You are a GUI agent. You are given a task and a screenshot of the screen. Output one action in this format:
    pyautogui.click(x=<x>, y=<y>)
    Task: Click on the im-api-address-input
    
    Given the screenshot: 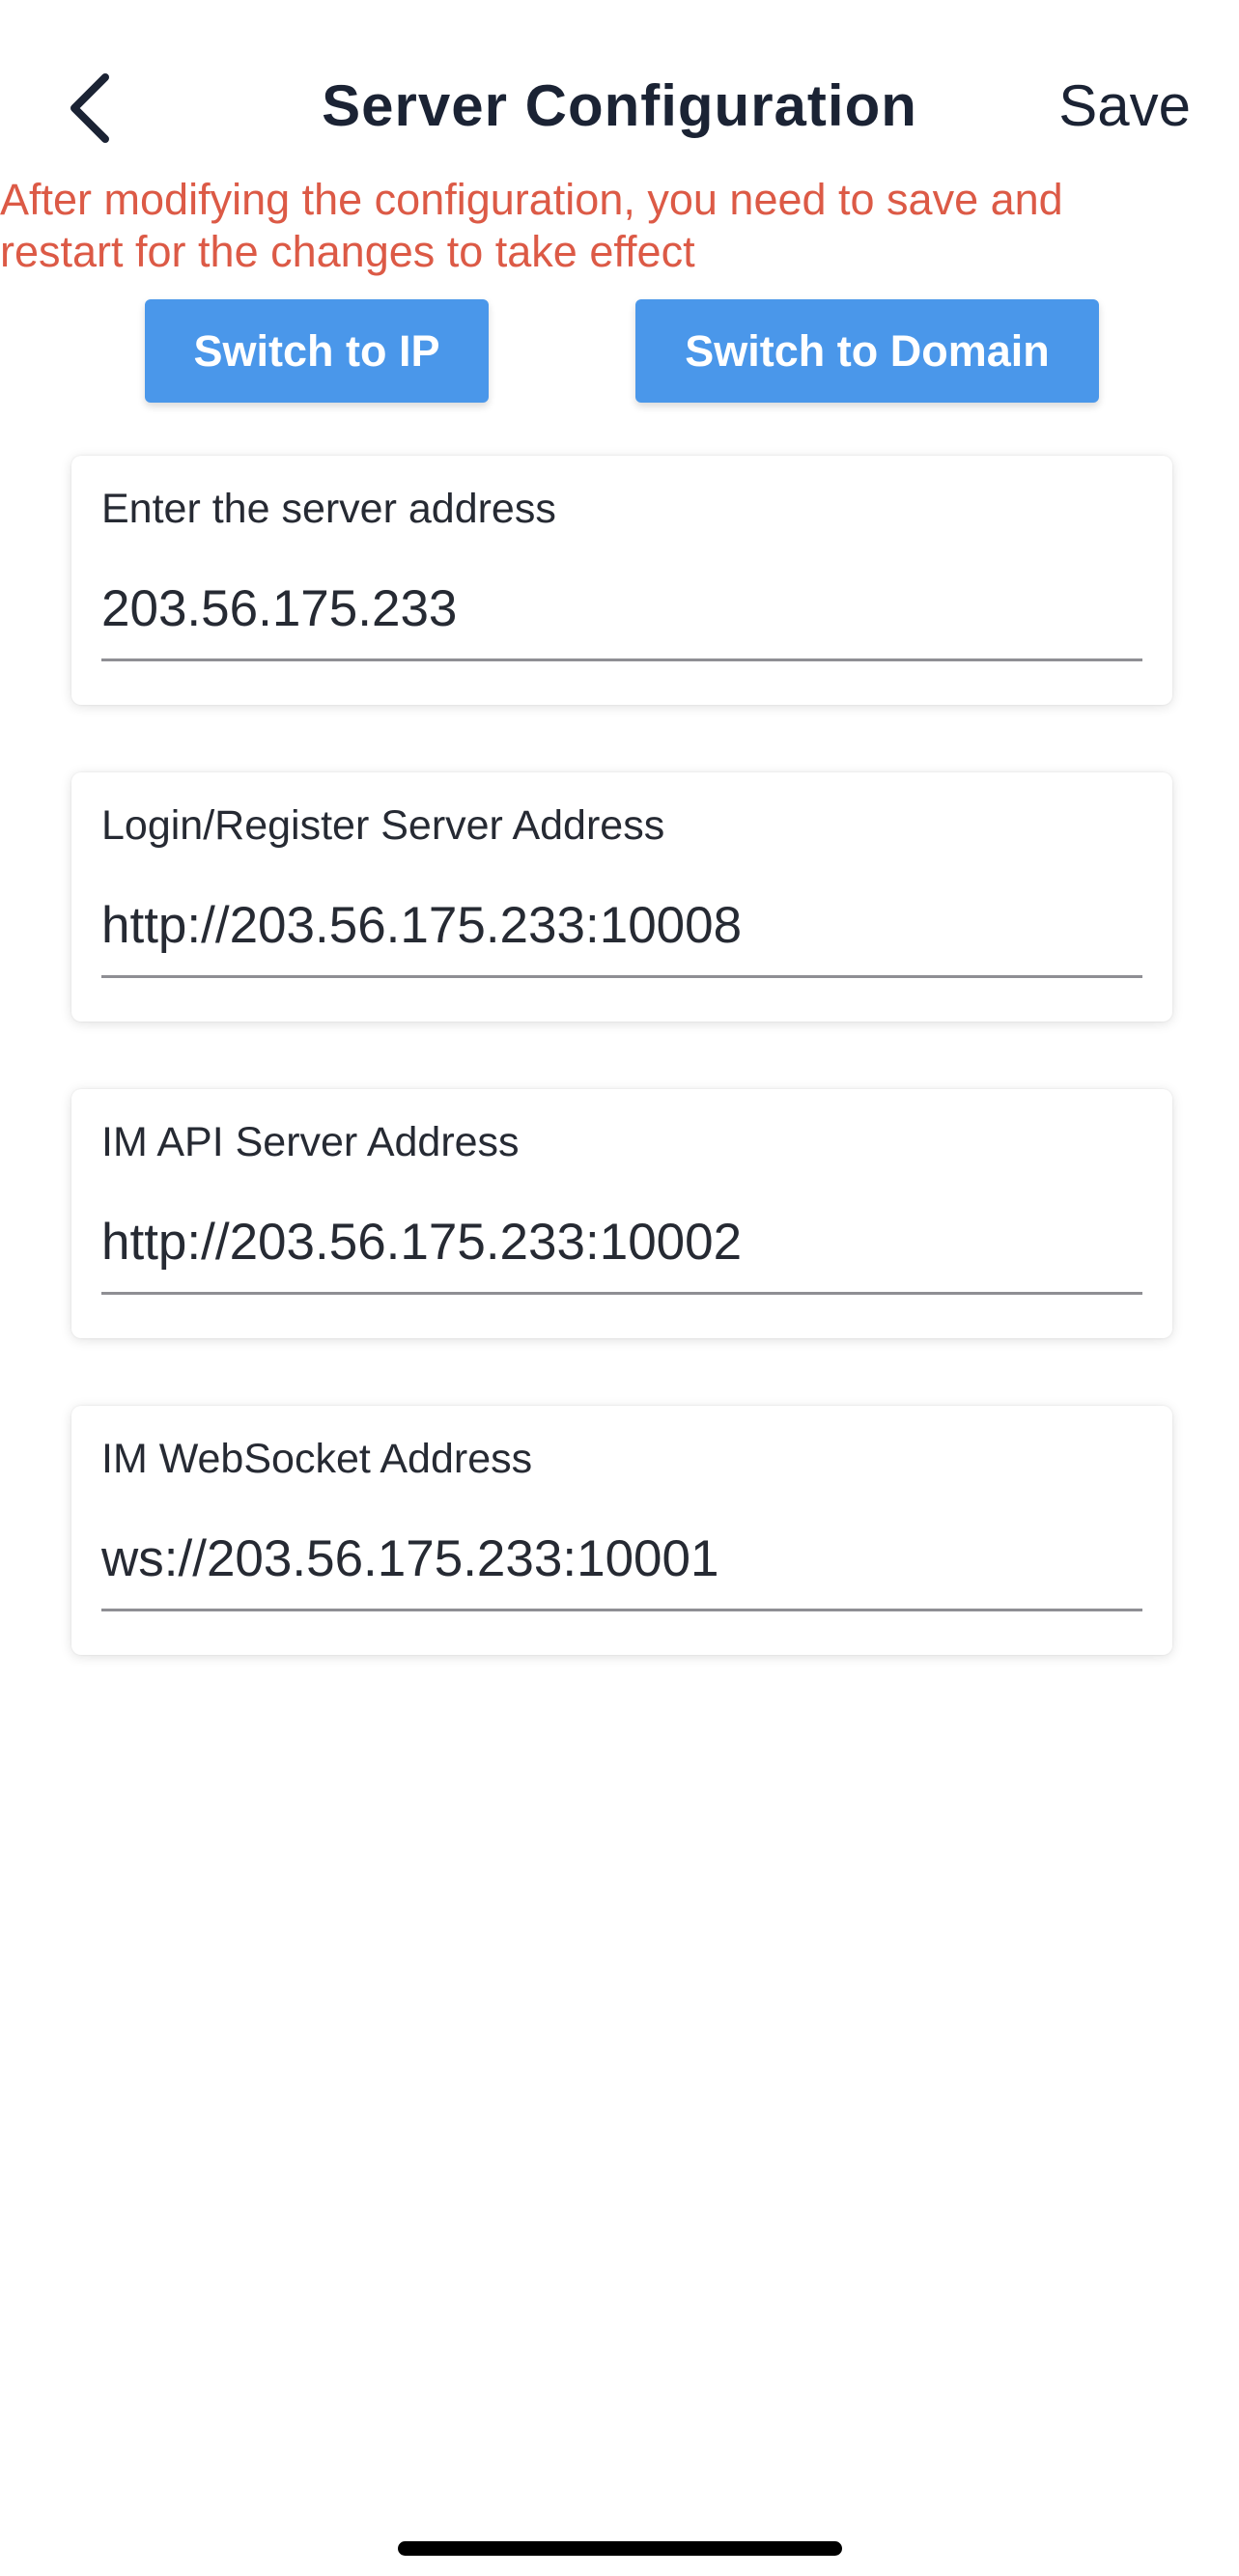 What is the action you would take?
    pyautogui.click(x=621, y=1249)
    